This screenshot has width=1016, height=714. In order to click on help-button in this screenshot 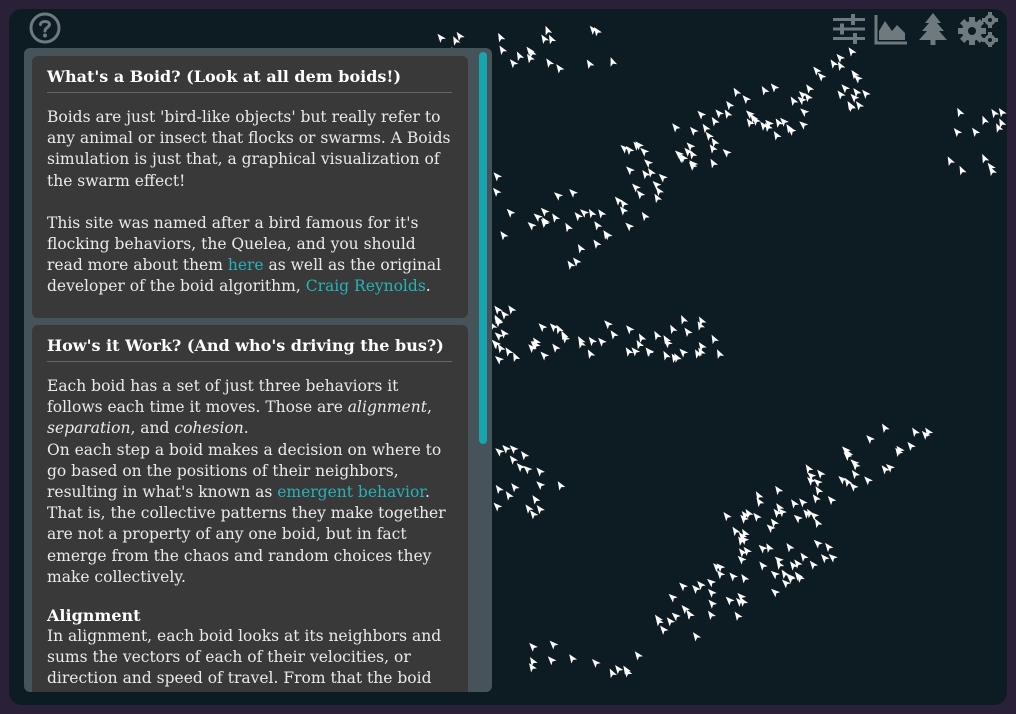, I will do `click(45, 28)`.